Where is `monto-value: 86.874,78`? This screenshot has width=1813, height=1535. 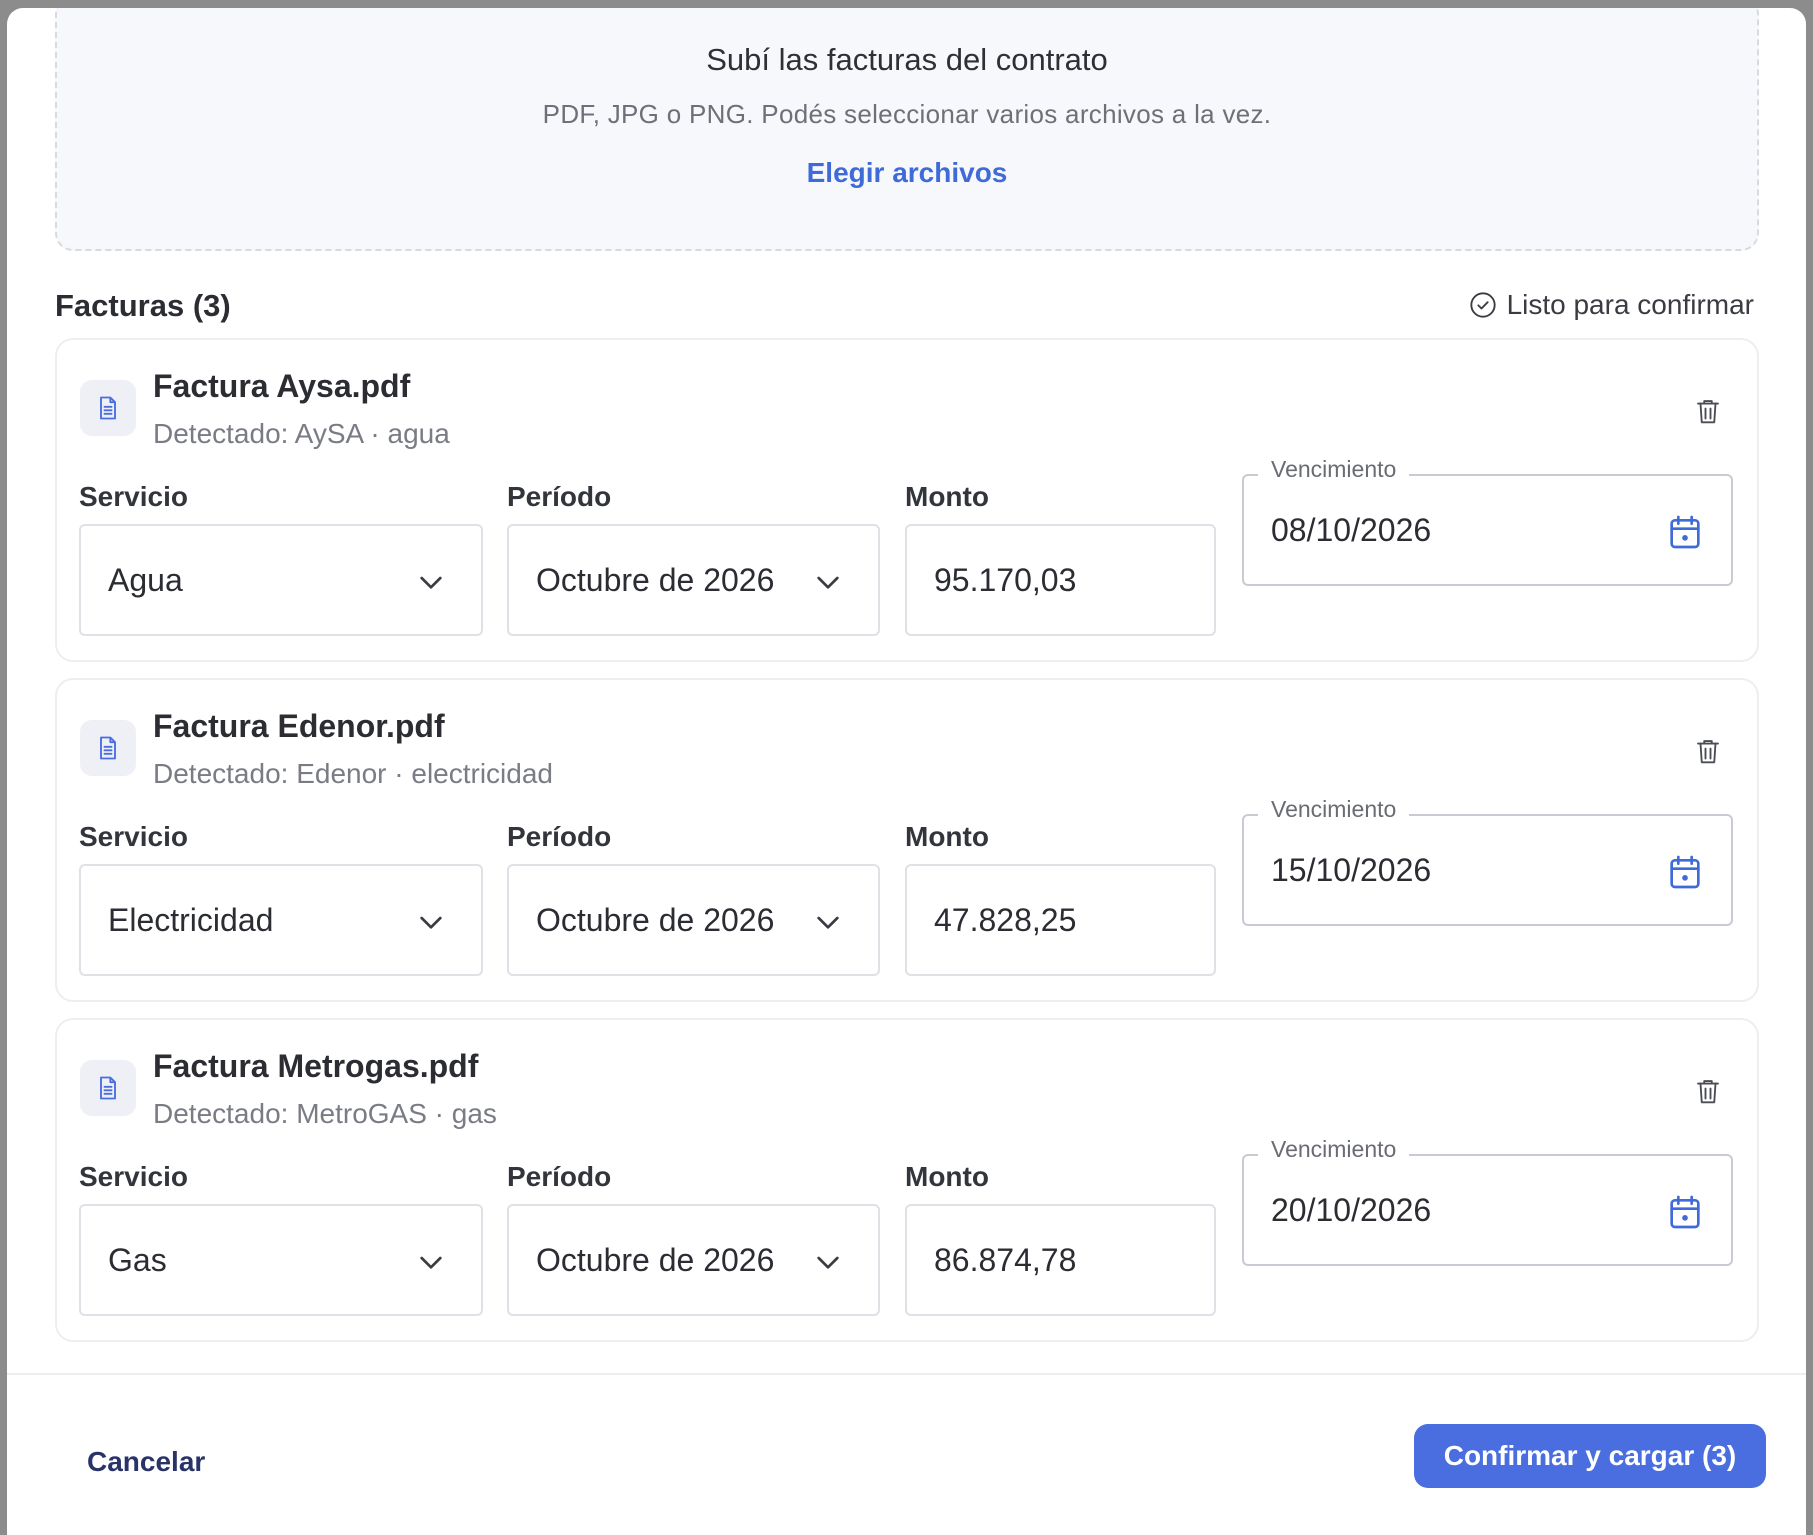
monto-value: 86.874,78 is located at coordinates (1005, 1259).